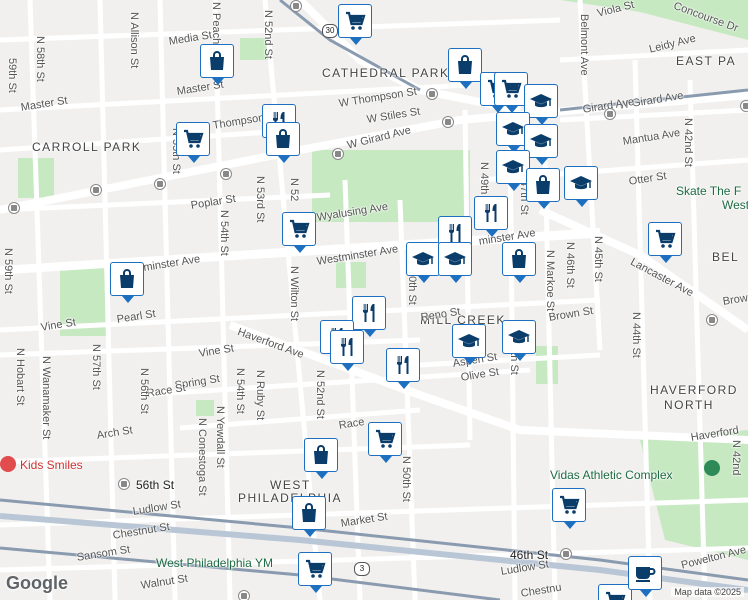 Image resolution: width=748 pixels, height=600 pixels. Describe the element at coordinates (12, 75) in the screenshot. I see `label-59th-st: 59th St` at that location.